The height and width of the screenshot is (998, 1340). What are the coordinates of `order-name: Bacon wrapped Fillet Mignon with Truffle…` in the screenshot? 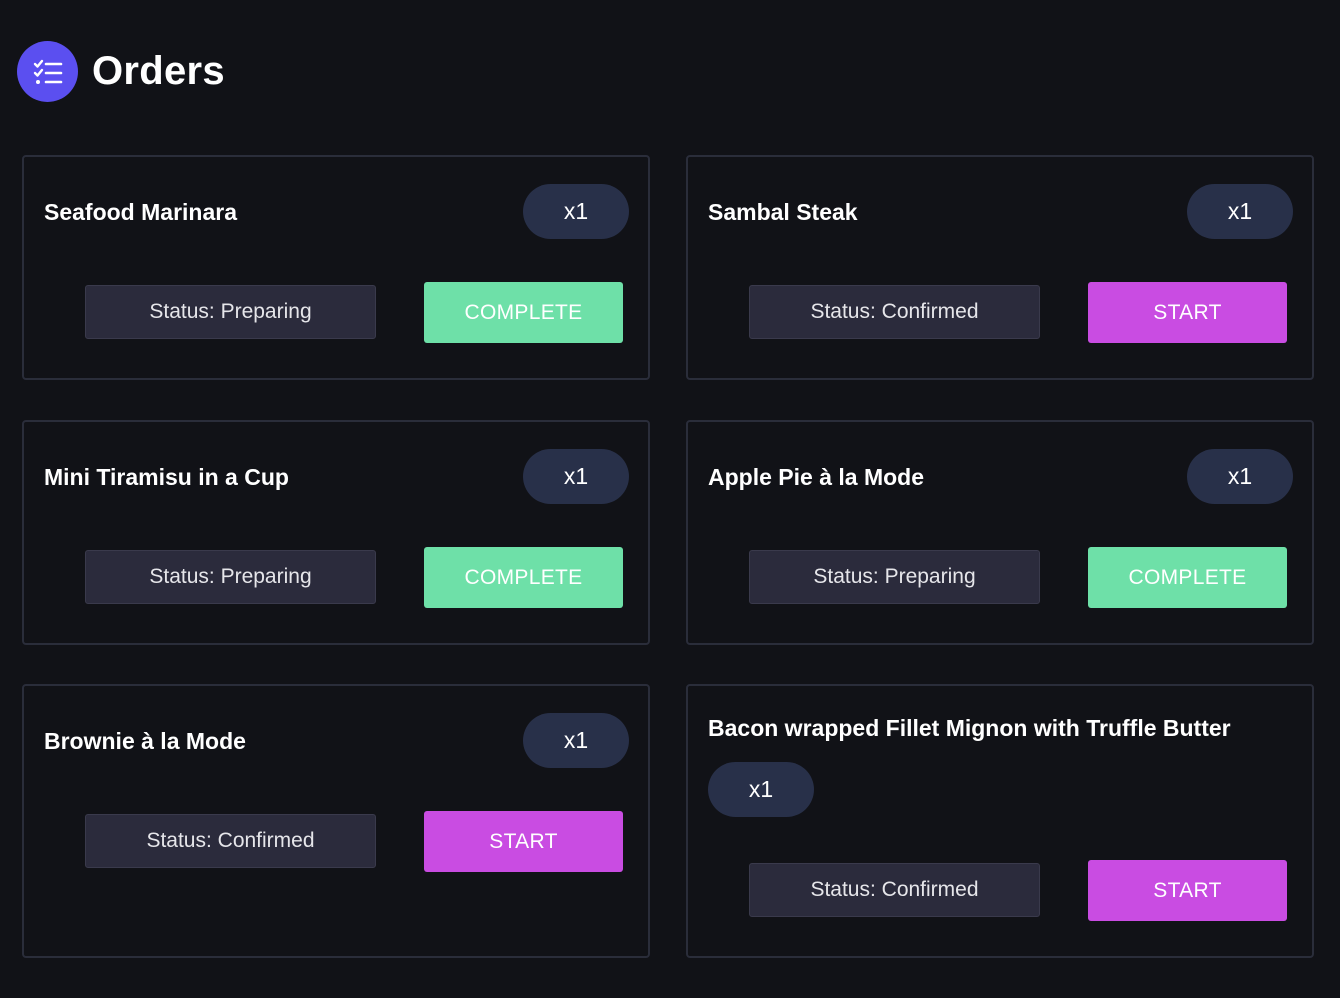 It's located at (969, 728).